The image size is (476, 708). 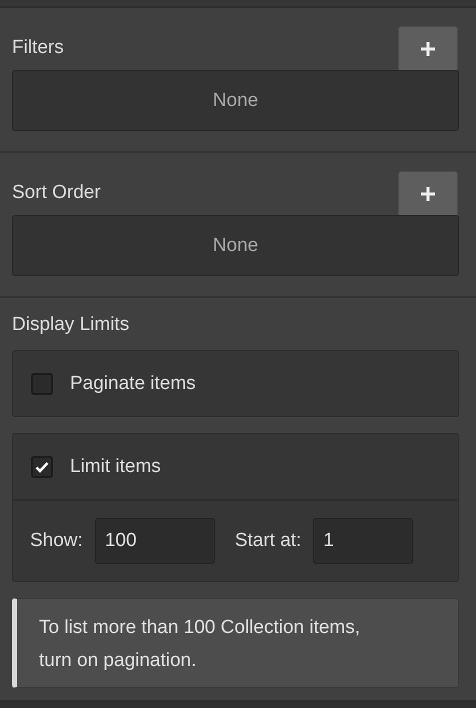 What do you see at coordinates (56, 193) in the screenshot?
I see `section-title: Sort Order` at bounding box center [56, 193].